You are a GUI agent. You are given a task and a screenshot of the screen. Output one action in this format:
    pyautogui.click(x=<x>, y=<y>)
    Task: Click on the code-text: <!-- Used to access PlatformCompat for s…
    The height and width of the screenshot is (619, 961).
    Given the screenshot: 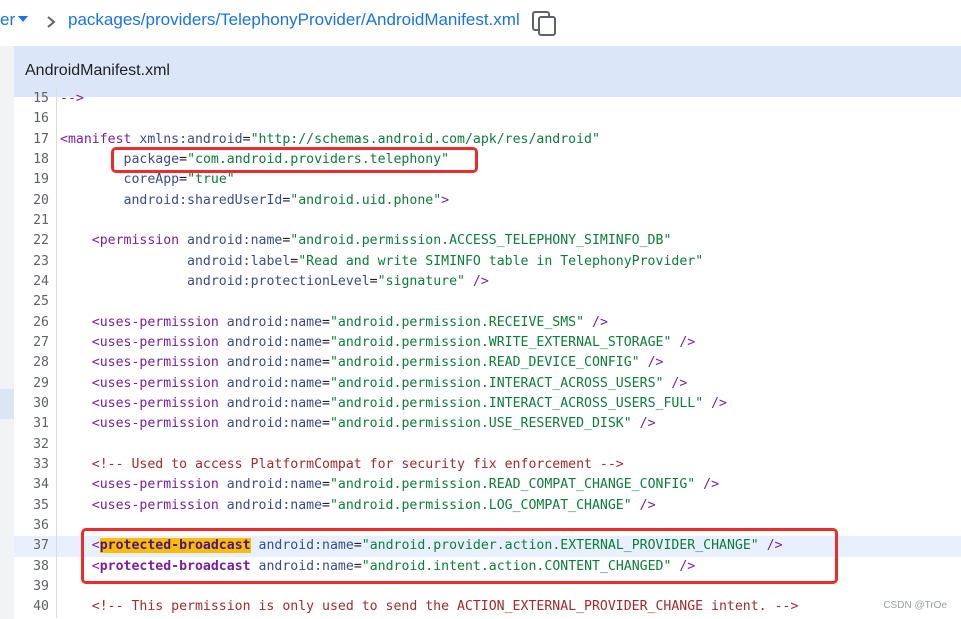 What is the action you would take?
    pyautogui.click(x=342, y=465)
    